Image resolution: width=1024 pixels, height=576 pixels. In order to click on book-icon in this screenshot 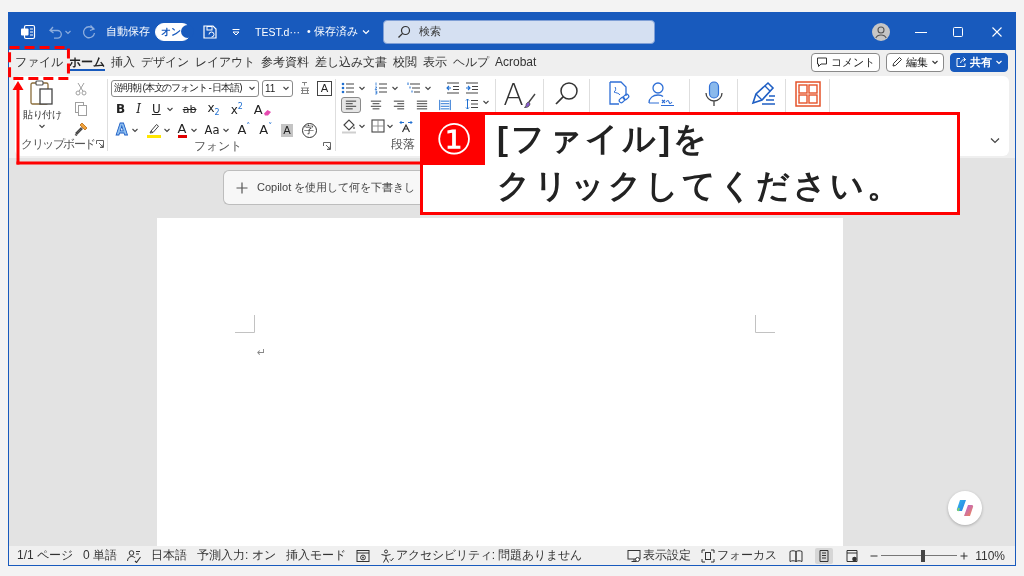, I will do `click(796, 555)`.